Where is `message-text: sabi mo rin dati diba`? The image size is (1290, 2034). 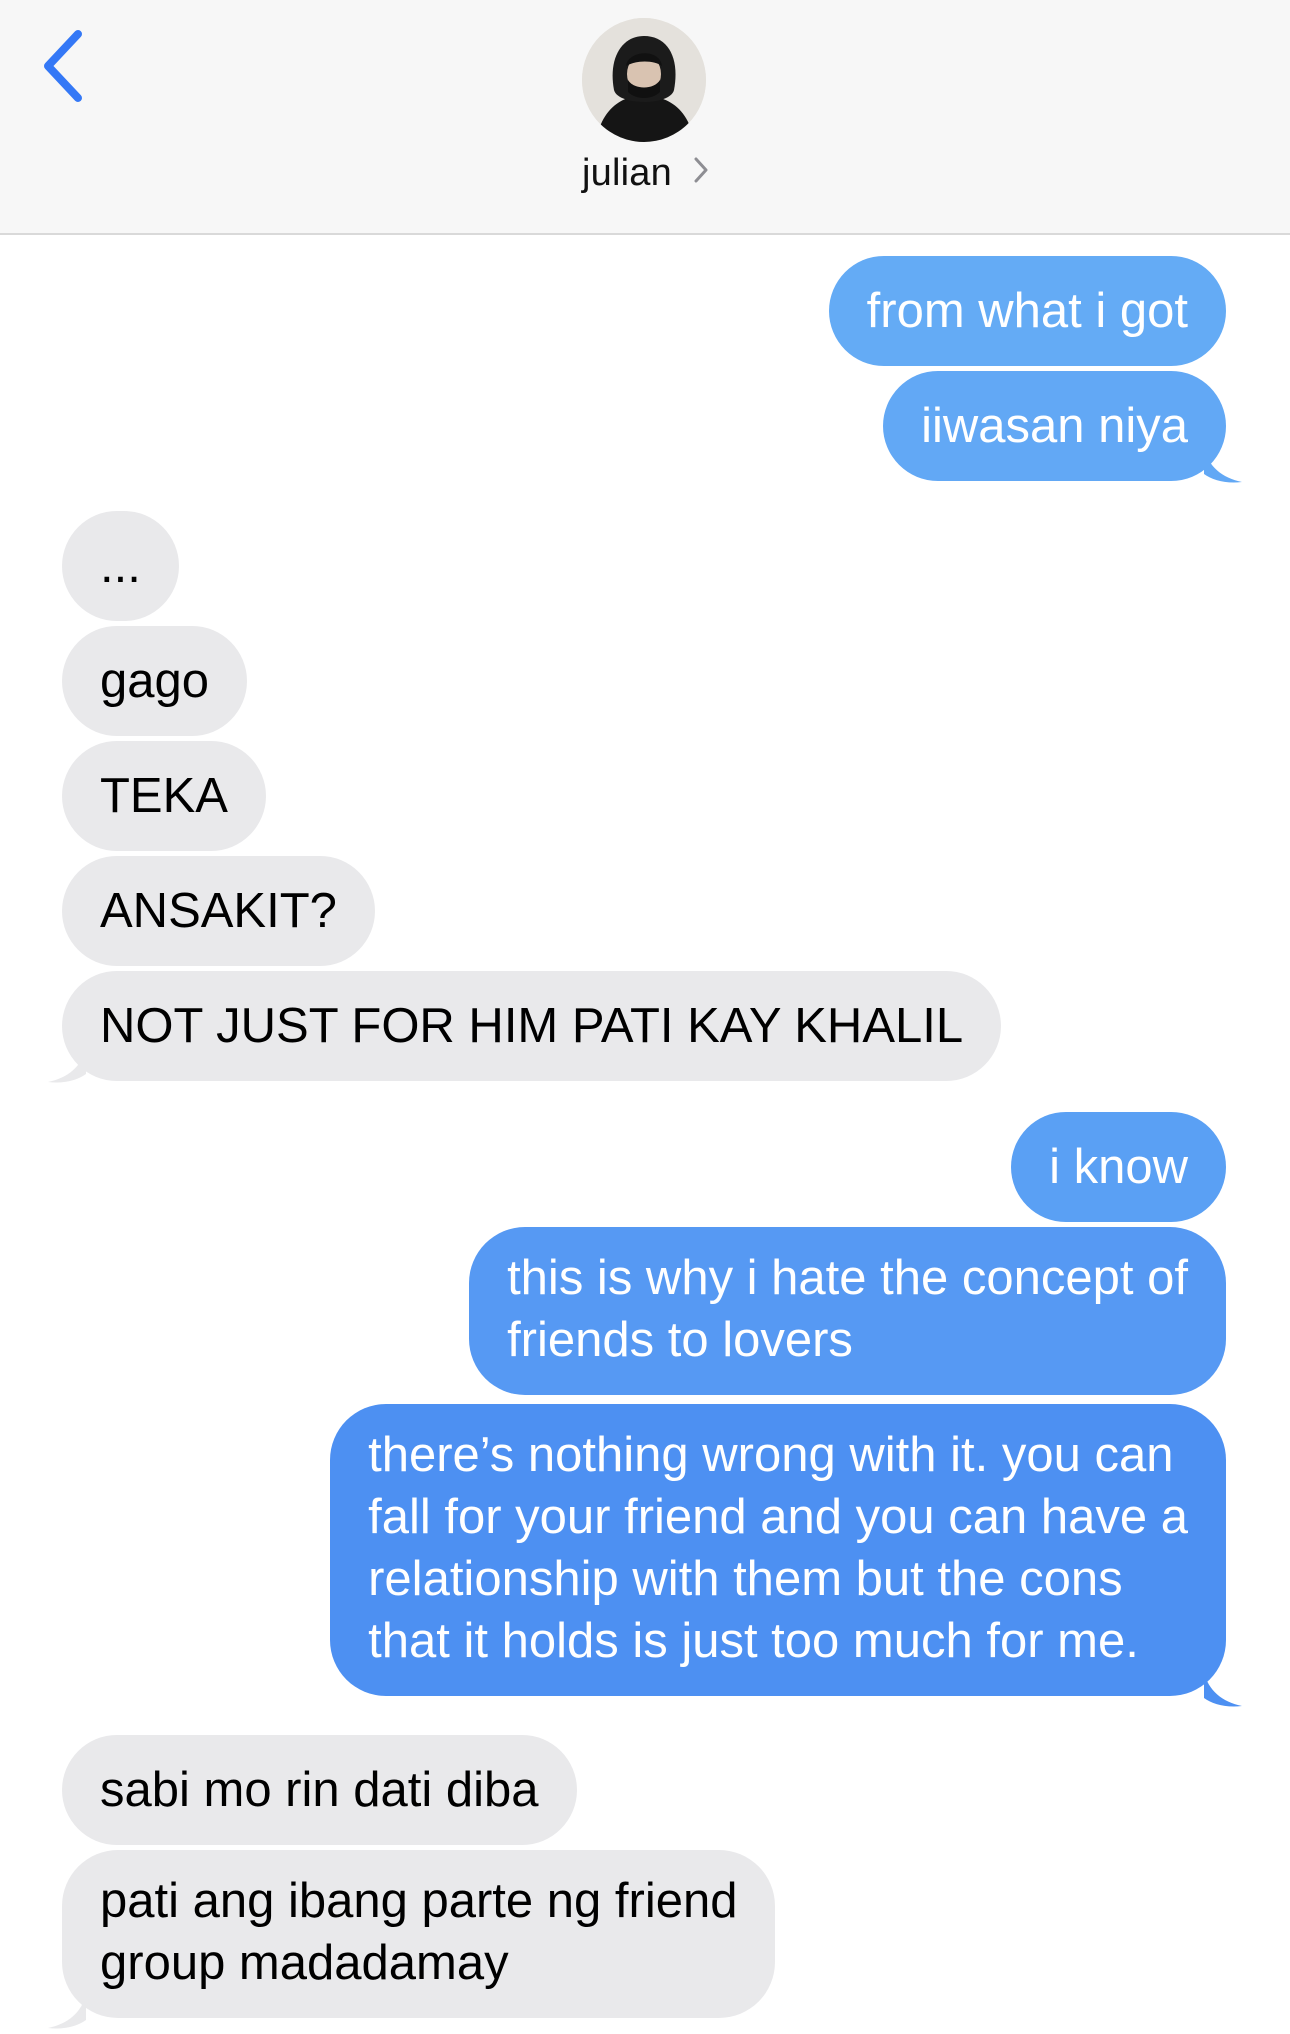 message-text: sabi mo rin dati diba is located at coordinates (319, 1790).